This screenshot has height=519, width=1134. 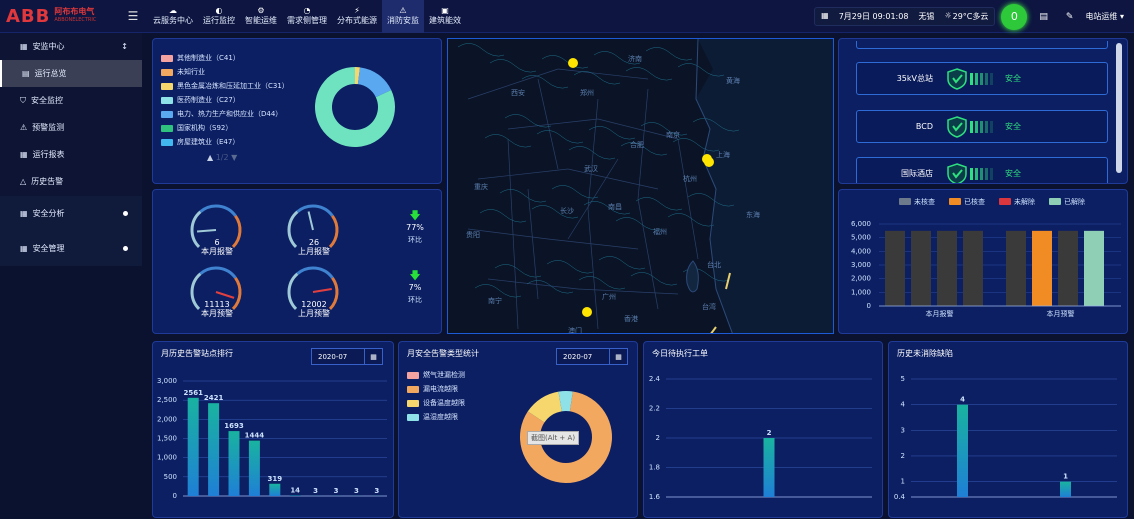 I want to click on legend-label: 房屋建筑业（E47）, so click(x=208, y=142).